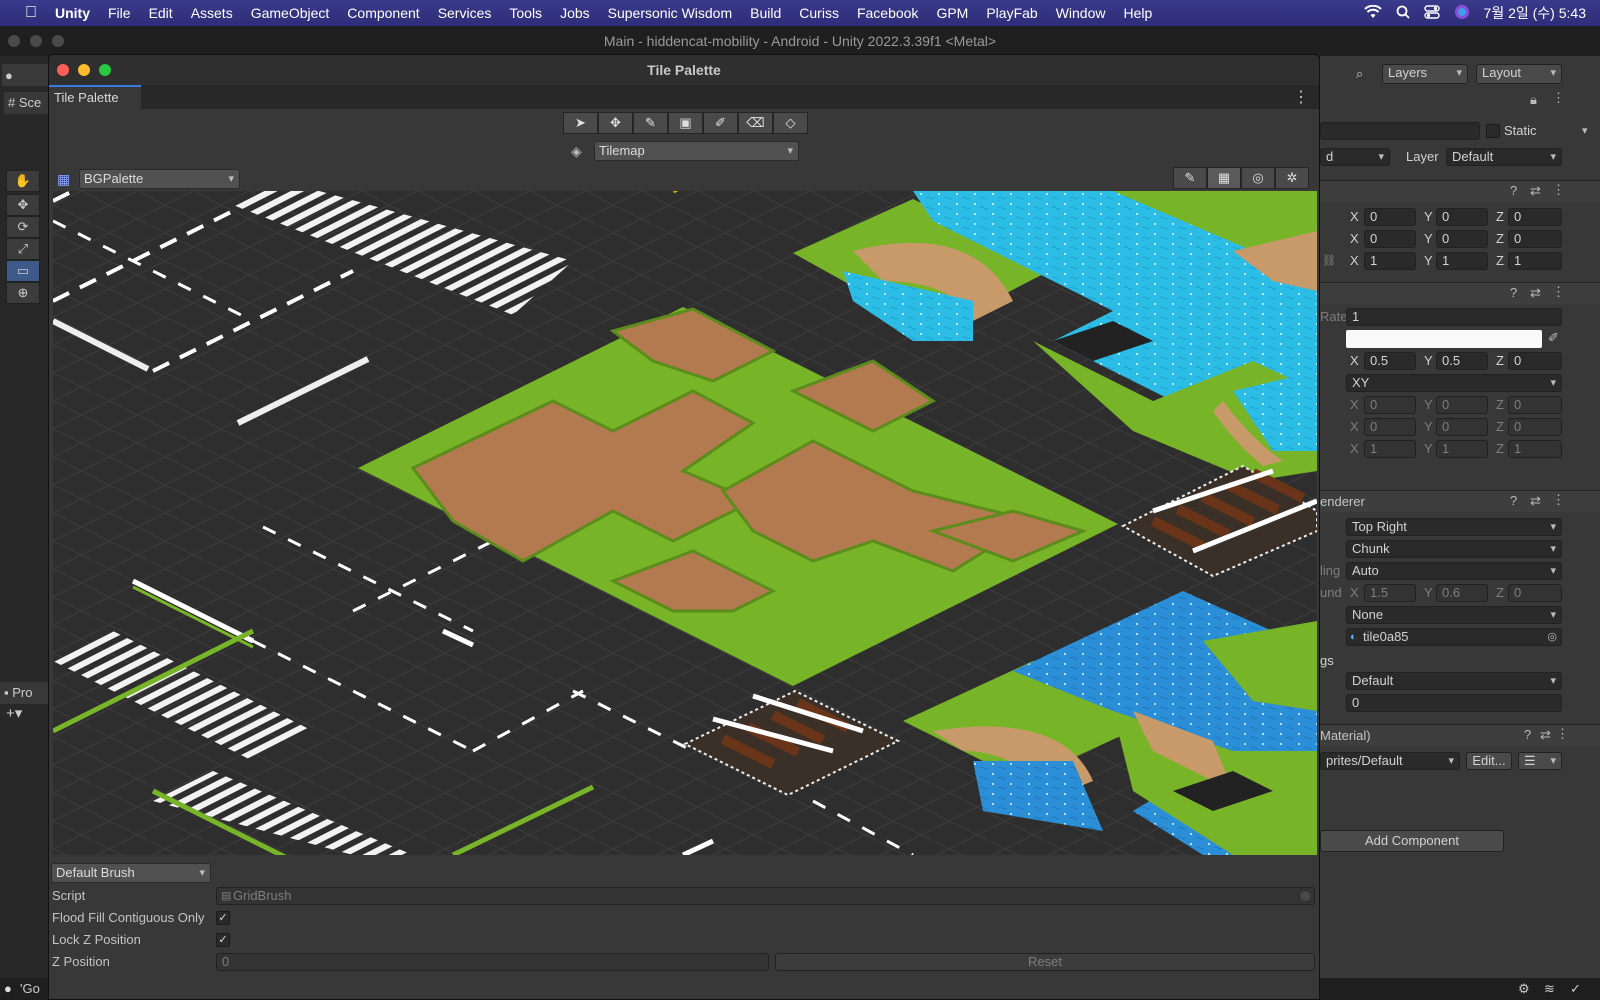 The height and width of the screenshot is (1000, 1600). Describe the element at coordinates (755, 123) in the screenshot. I see `erase-tool-button: ⌫` at that location.